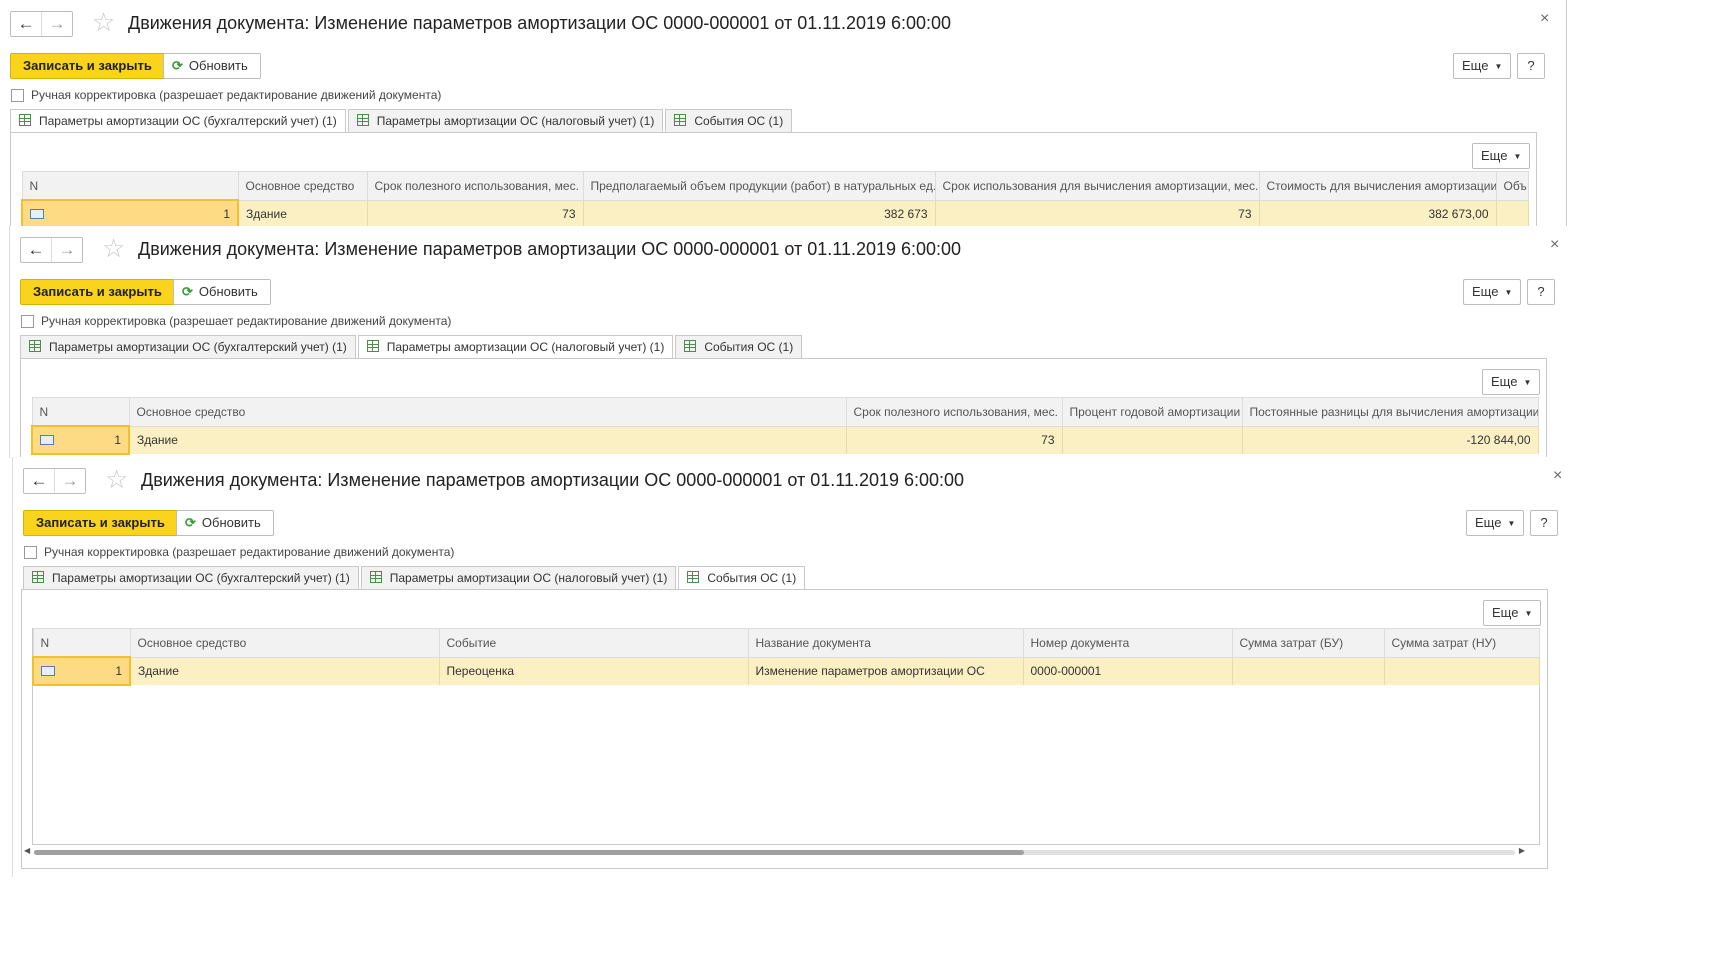  What do you see at coordinates (593, 643) in the screenshot?
I see `column-header: Событие` at bounding box center [593, 643].